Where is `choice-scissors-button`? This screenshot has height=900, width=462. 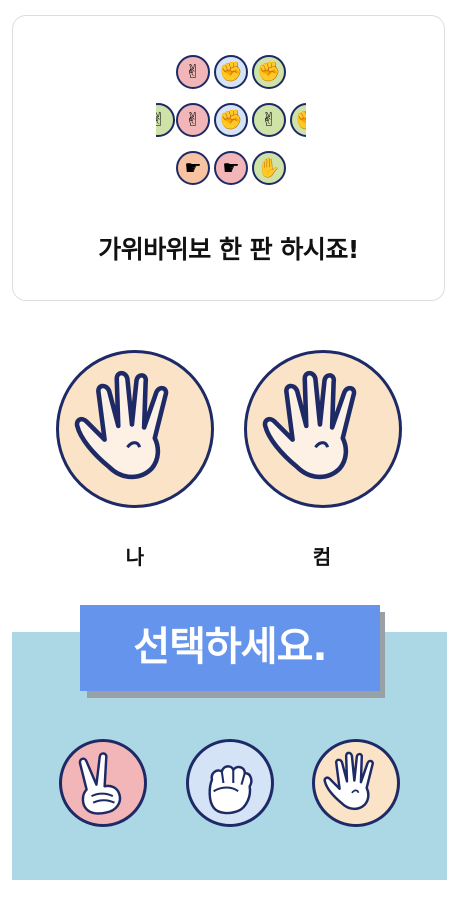
choice-scissors-button is located at coordinates (103, 783).